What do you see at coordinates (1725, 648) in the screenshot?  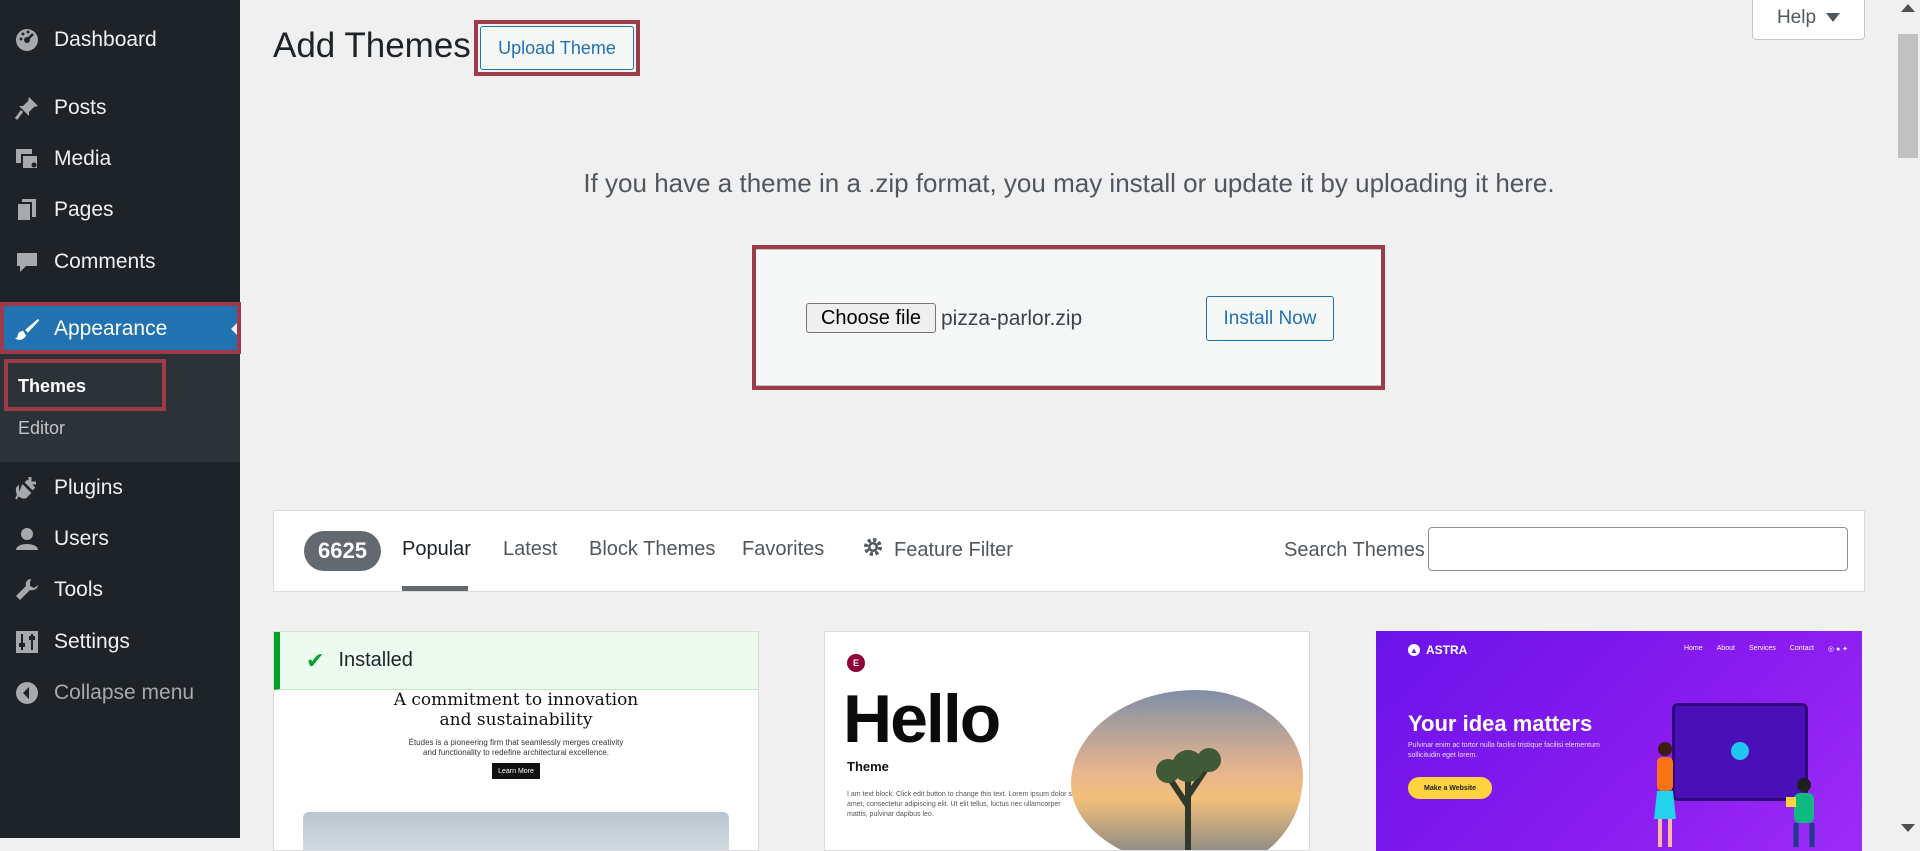 I see `nav-item: About` at bounding box center [1725, 648].